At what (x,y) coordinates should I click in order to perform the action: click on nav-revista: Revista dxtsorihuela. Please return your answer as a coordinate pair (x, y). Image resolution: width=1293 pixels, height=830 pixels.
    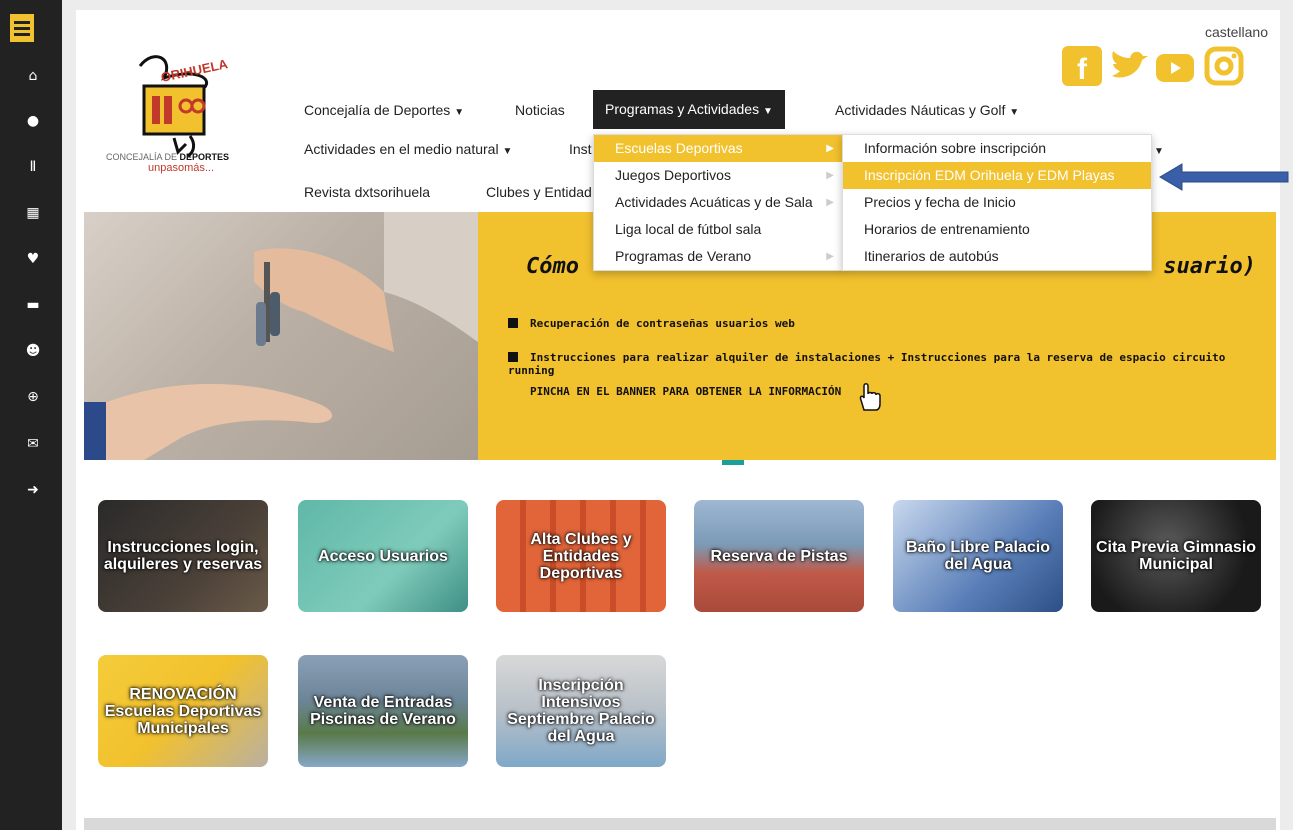
    Looking at the image, I should click on (367, 192).